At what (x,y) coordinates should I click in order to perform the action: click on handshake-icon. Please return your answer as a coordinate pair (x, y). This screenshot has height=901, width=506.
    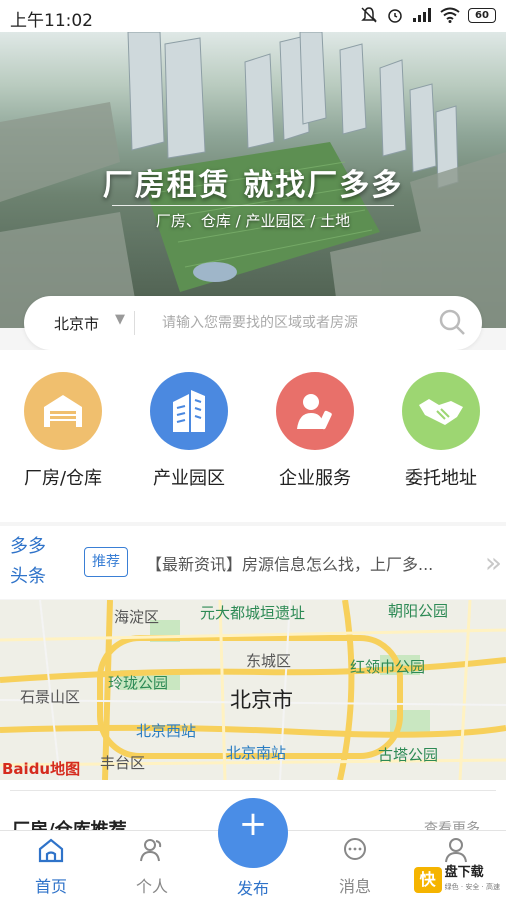
    Looking at the image, I should click on (441, 412).